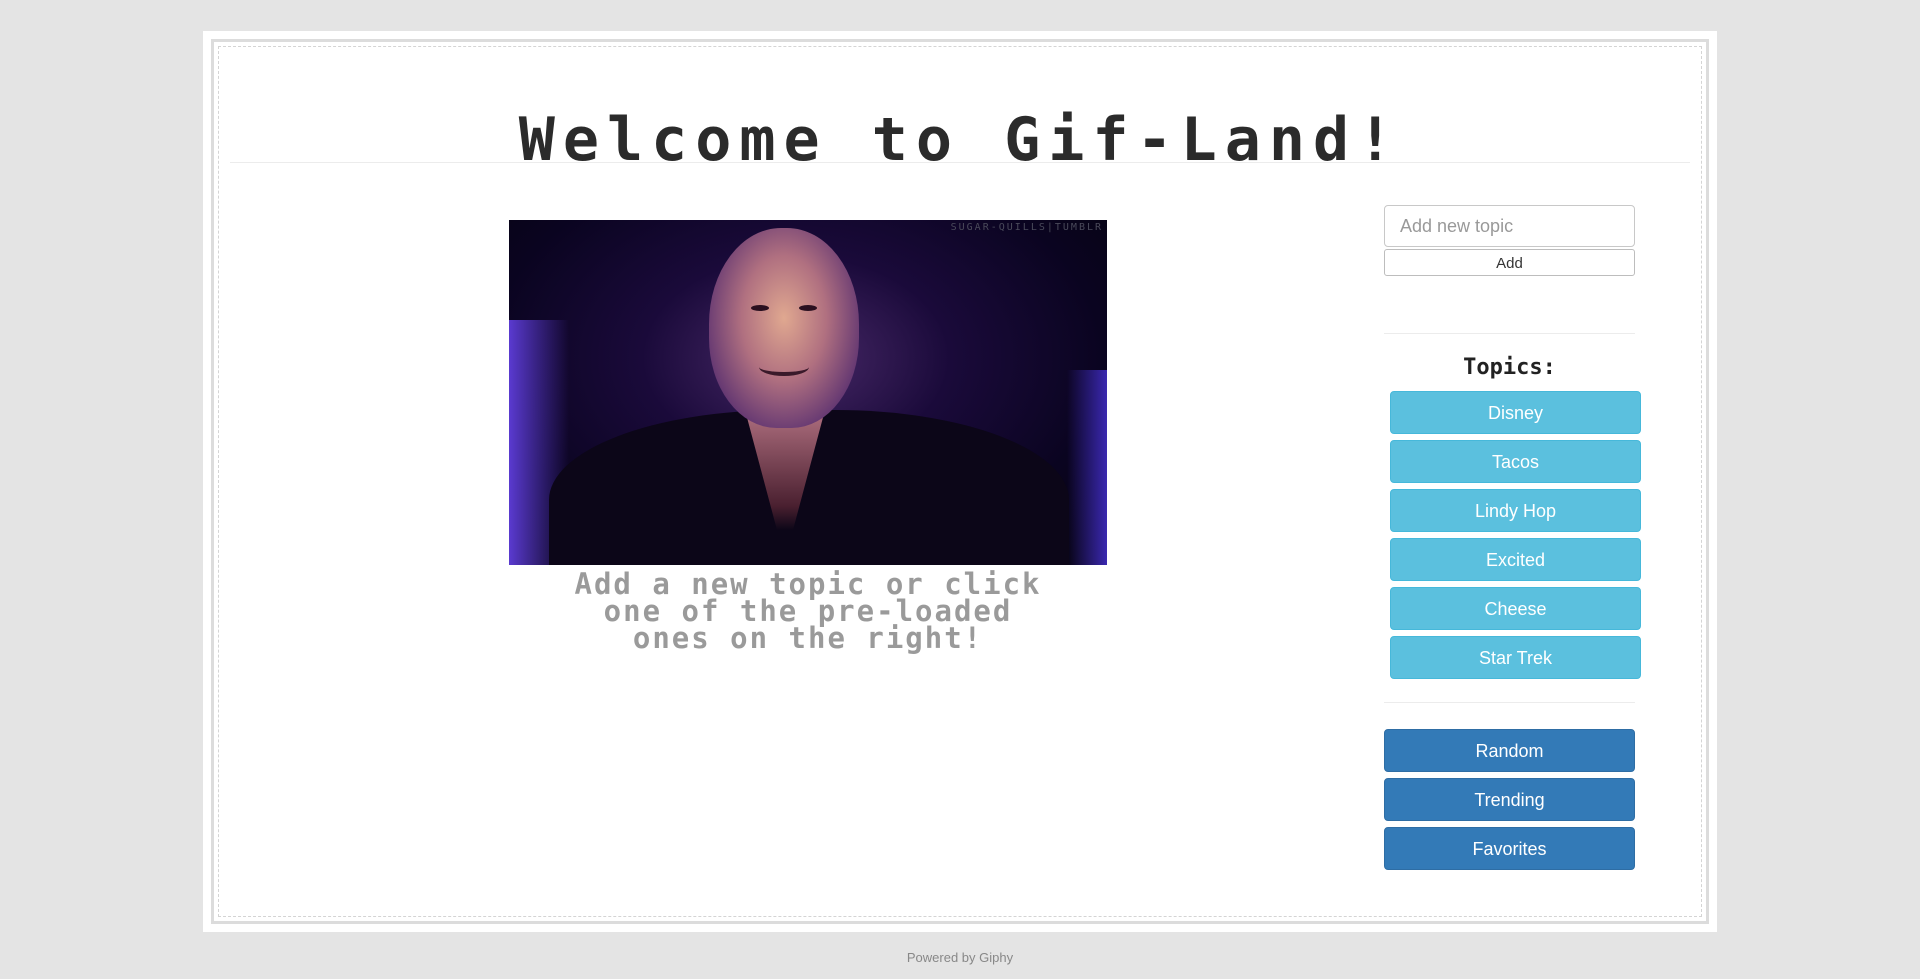 The image size is (1920, 979). I want to click on favorites-button: Favorites, so click(1509, 848).